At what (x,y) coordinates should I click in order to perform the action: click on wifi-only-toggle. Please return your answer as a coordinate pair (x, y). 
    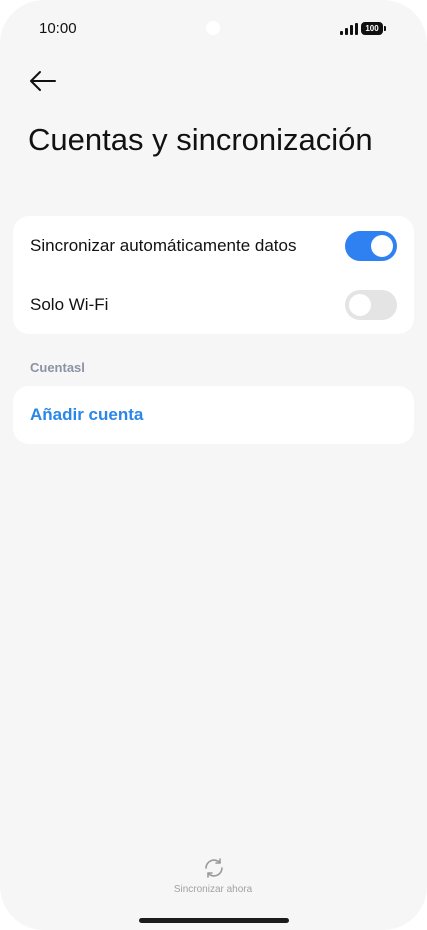
    Looking at the image, I should click on (371, 304).